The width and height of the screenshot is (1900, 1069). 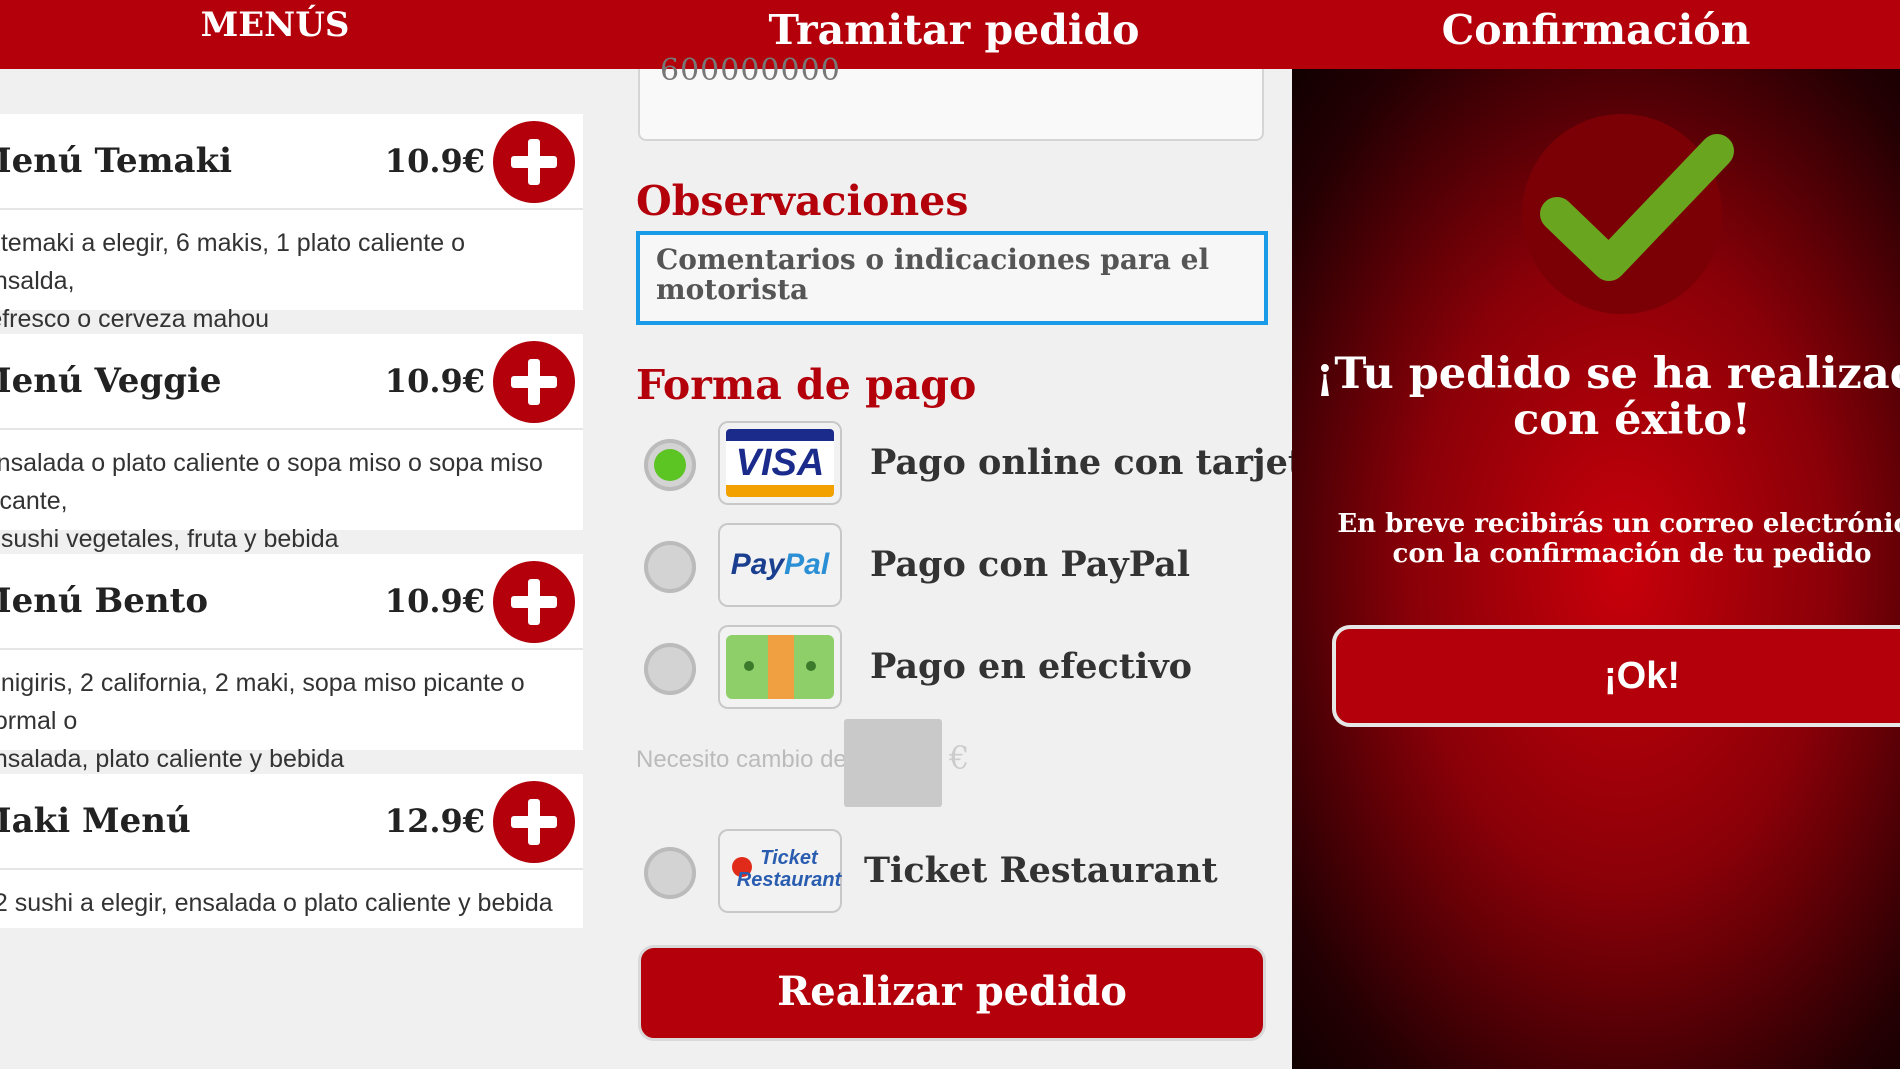 I want to click on success-title: ¡Tu pedido se ha realizado con éxito!, so click(x=1607, y=397).